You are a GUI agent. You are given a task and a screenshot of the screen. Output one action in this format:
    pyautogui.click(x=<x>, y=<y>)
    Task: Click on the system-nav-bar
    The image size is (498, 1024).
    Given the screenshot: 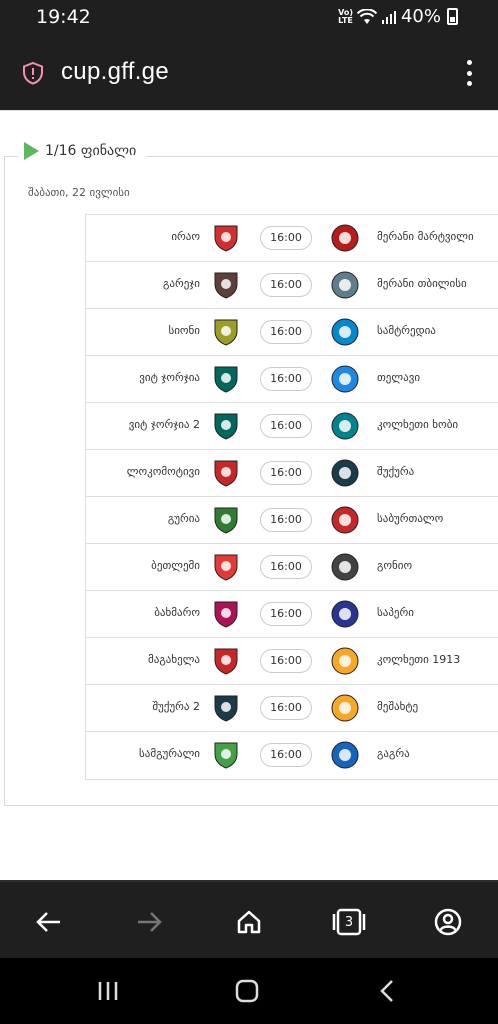 What is the action you would take?
    pyautogui.click(x=249, y=991)
    